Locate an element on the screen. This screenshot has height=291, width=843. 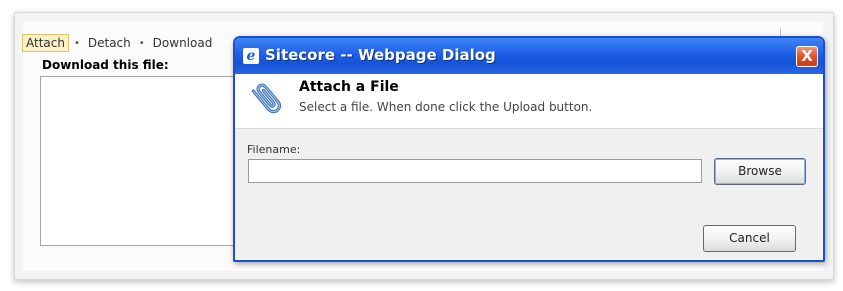
attach-button: Attach is located at coordinates (45, 43).